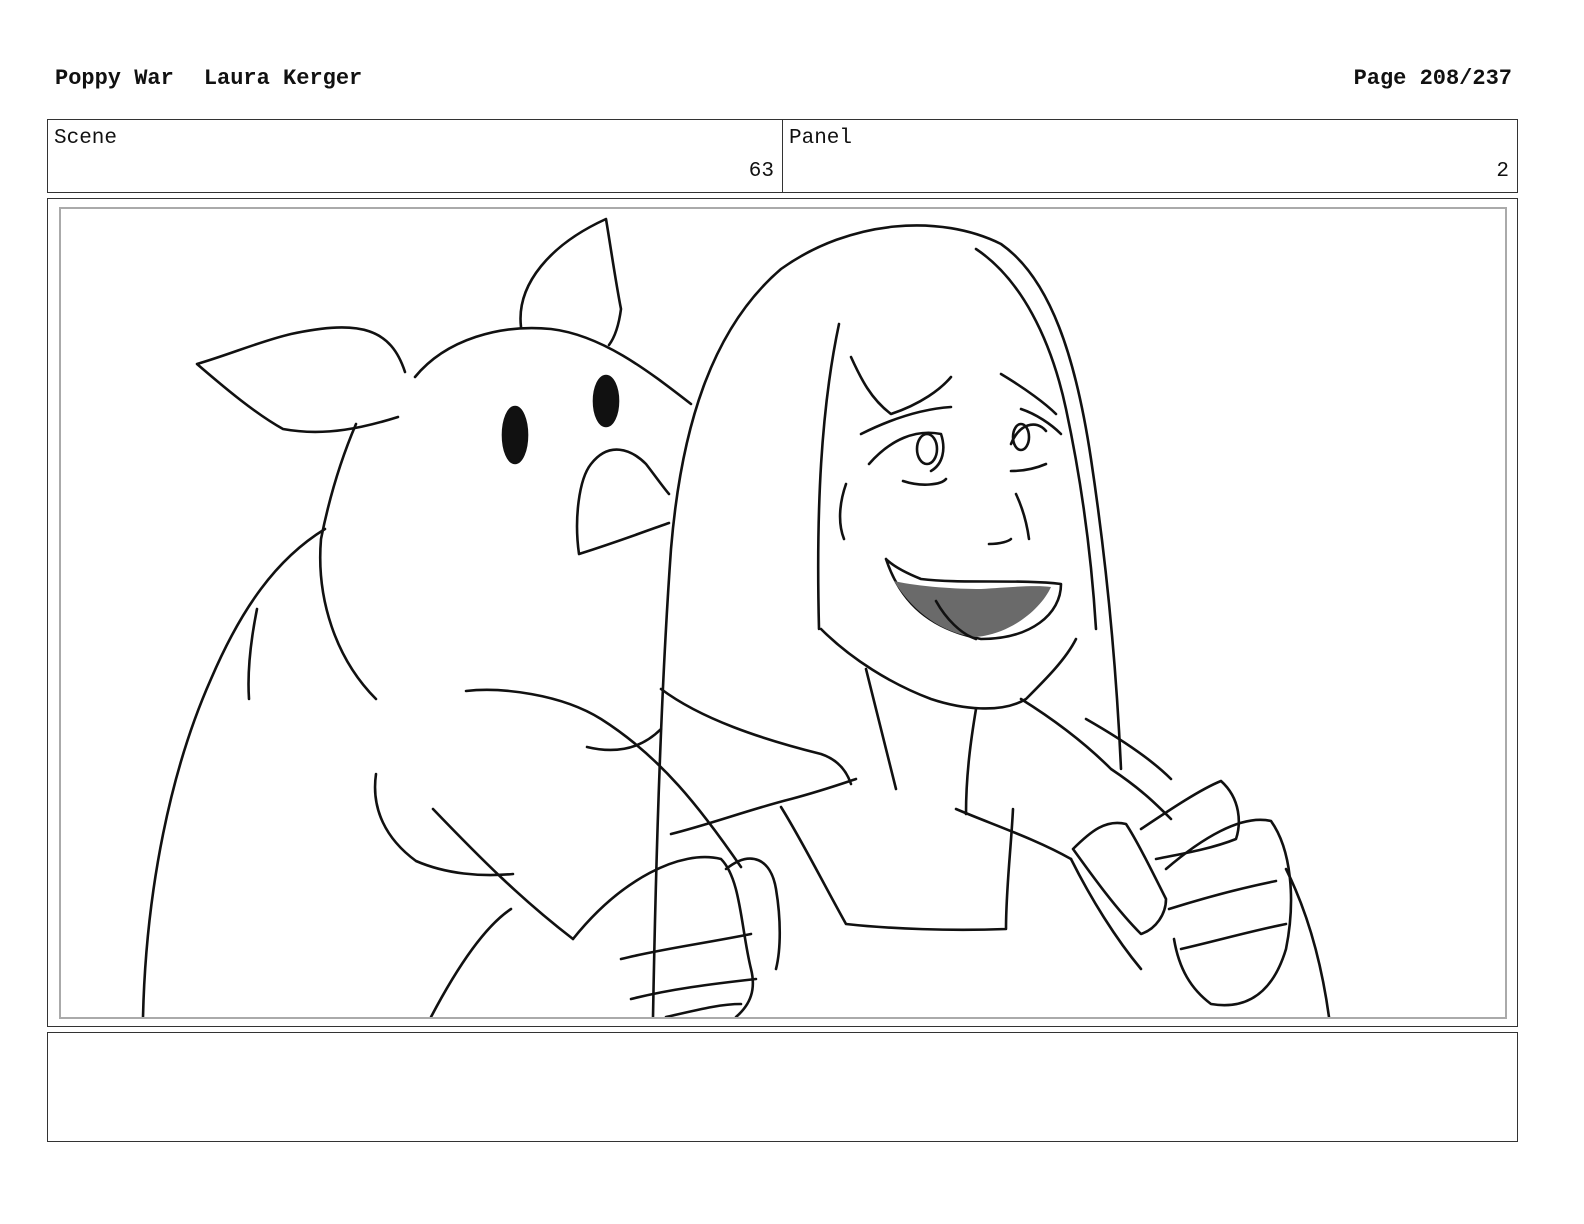 The width and height of the screenshot is (1584, 1224). I want to click on creature-arm-top, so click(603, 778).